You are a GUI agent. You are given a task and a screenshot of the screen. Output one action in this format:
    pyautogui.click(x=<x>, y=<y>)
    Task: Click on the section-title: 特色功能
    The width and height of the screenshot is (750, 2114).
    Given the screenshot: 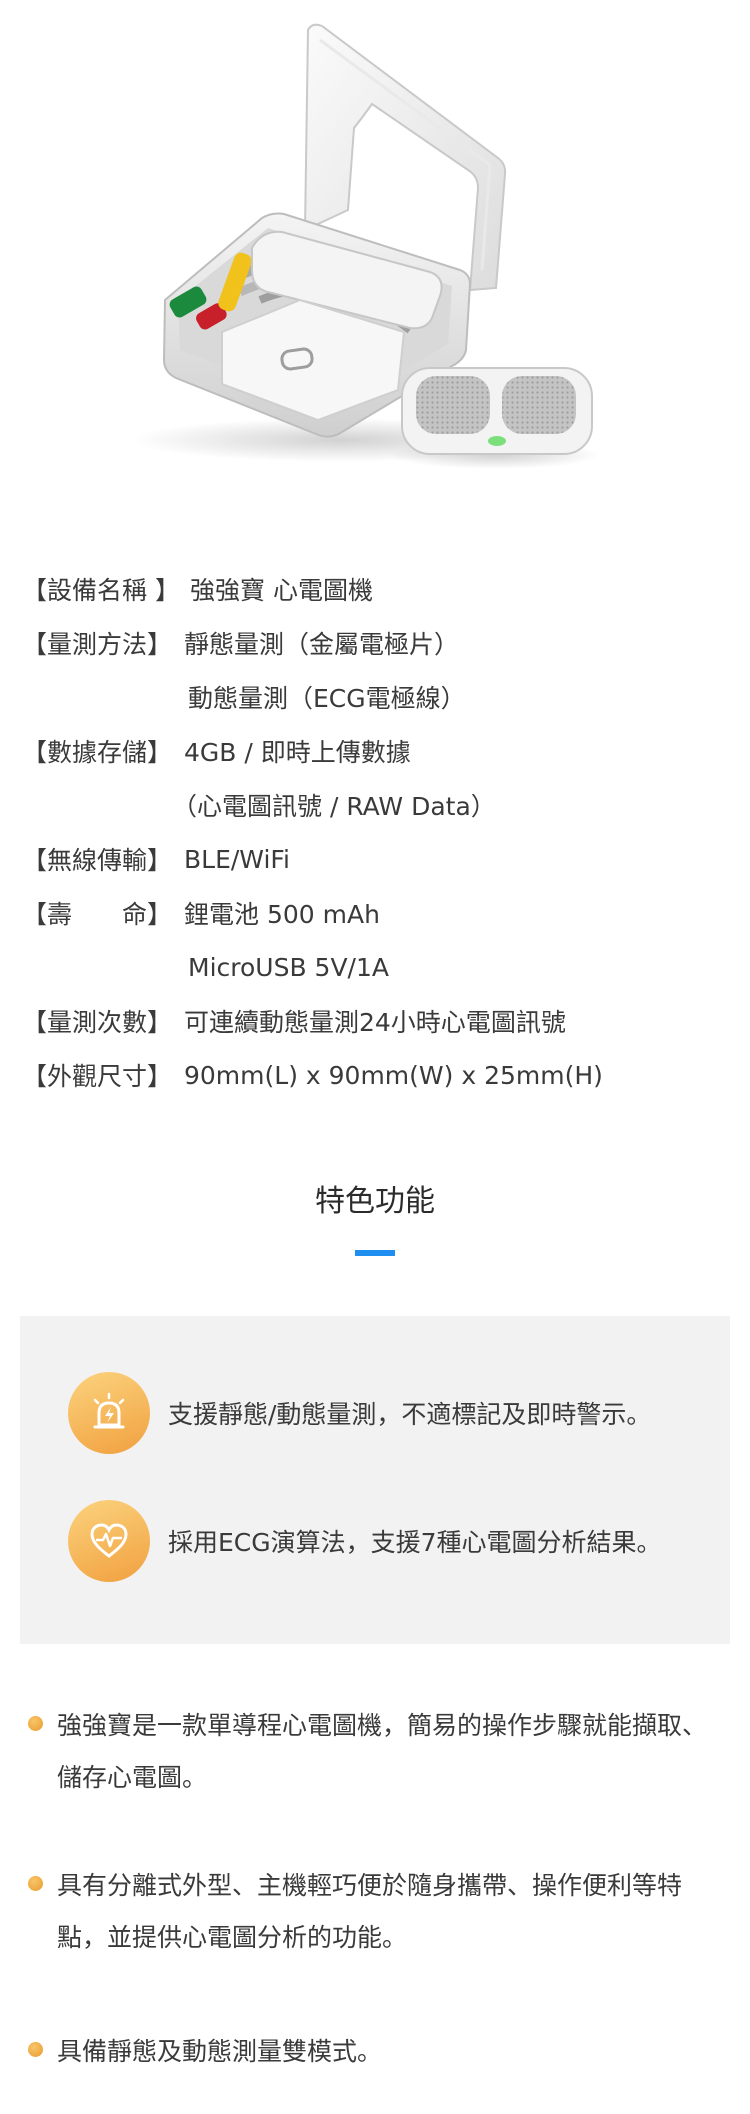 What is the action you would take?
    pyautogui.click(x=375, y=1201)
    